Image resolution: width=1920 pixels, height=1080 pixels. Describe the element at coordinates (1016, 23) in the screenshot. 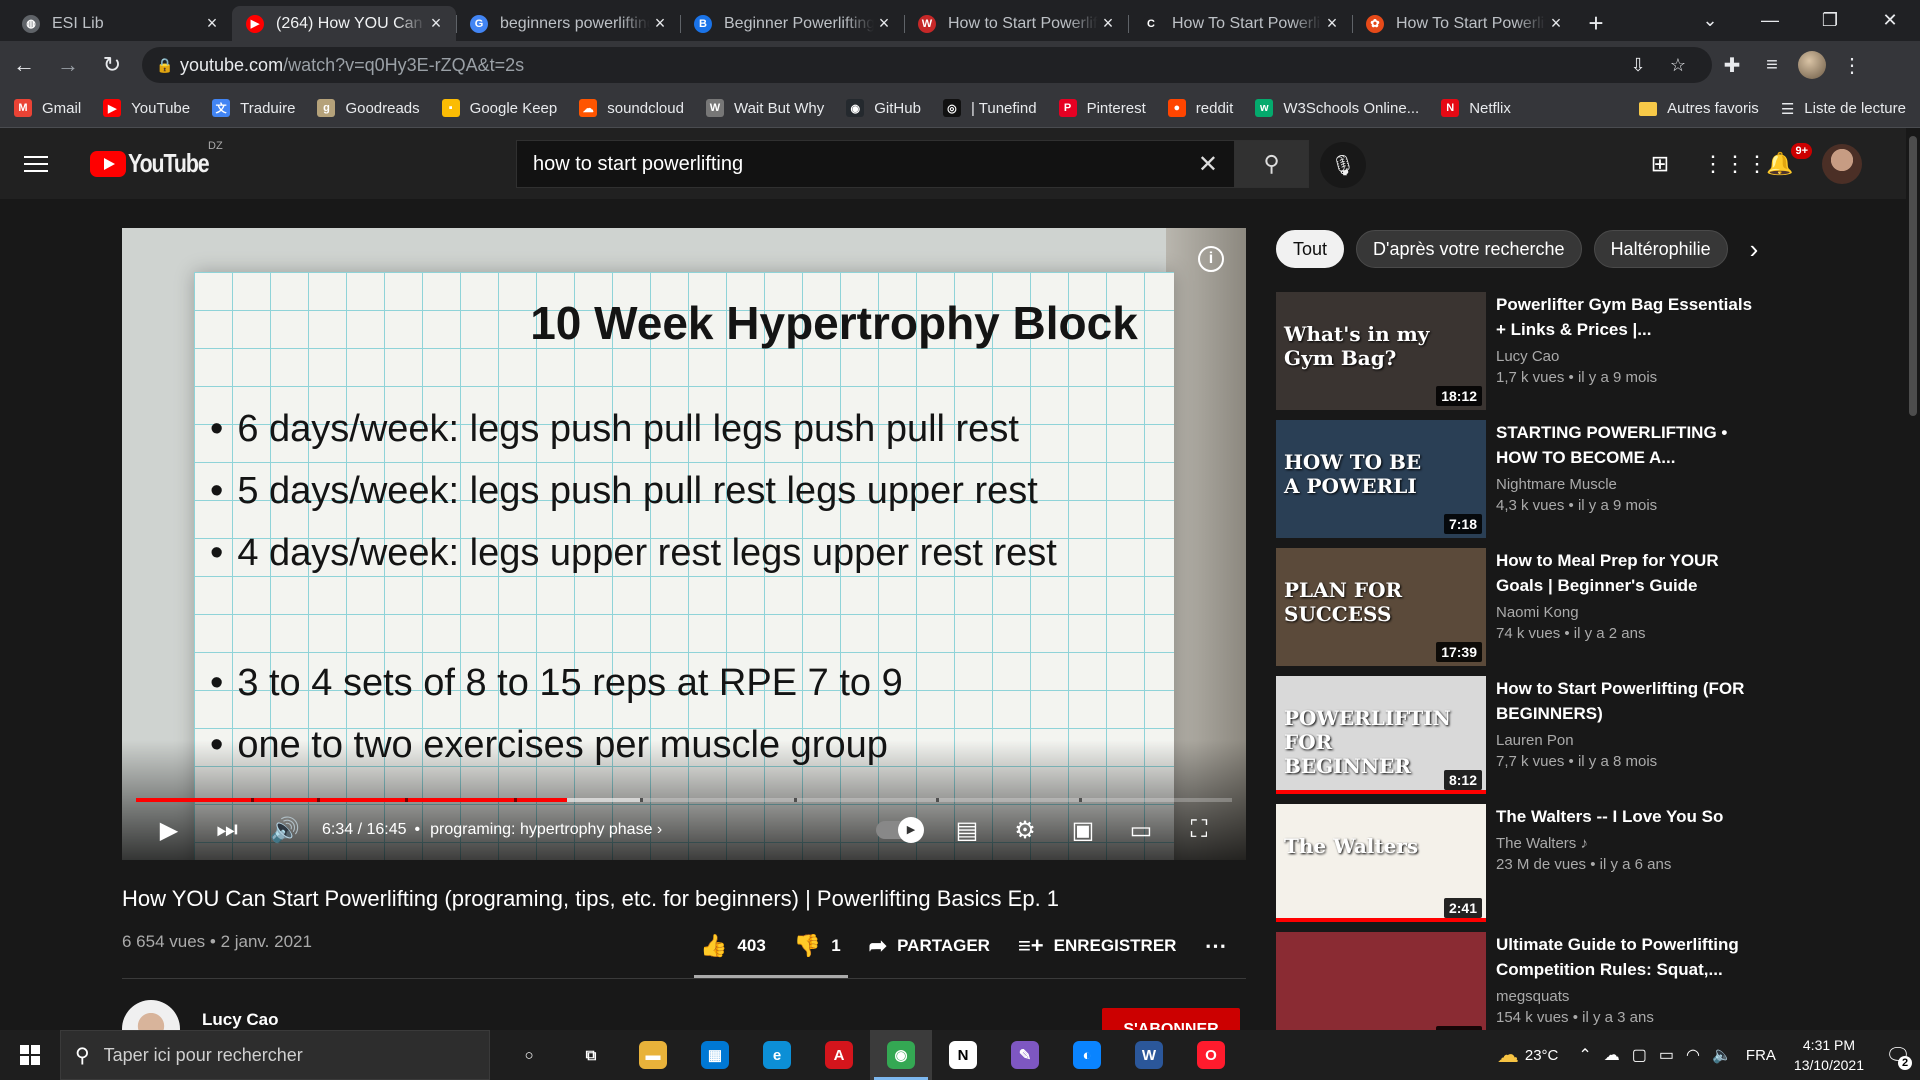

I see `browser-tab: W How to Start Powerlift ×` at that location.